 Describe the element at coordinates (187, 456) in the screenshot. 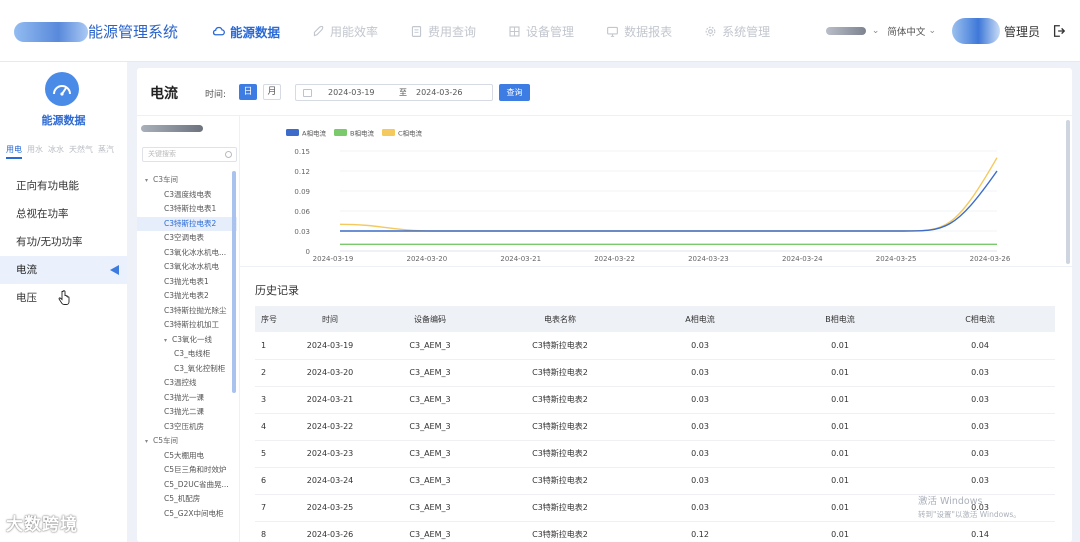

I see `tree-node: C5大棚用电` at that location.